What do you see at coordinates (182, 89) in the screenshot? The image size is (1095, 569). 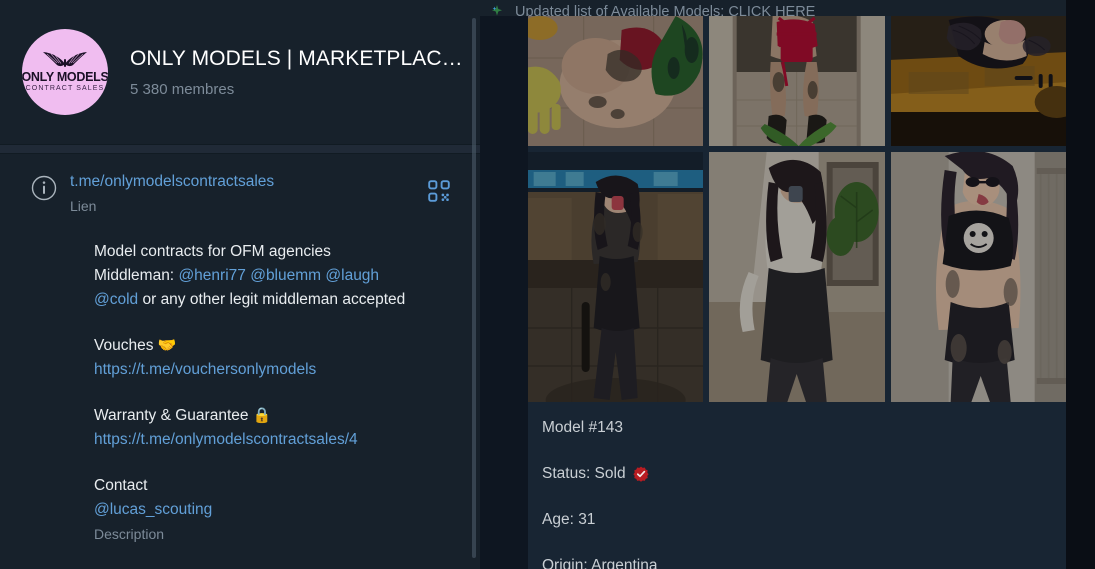 I see `channel-member-count: 5 380 membres` at bounding box center [182, 89].